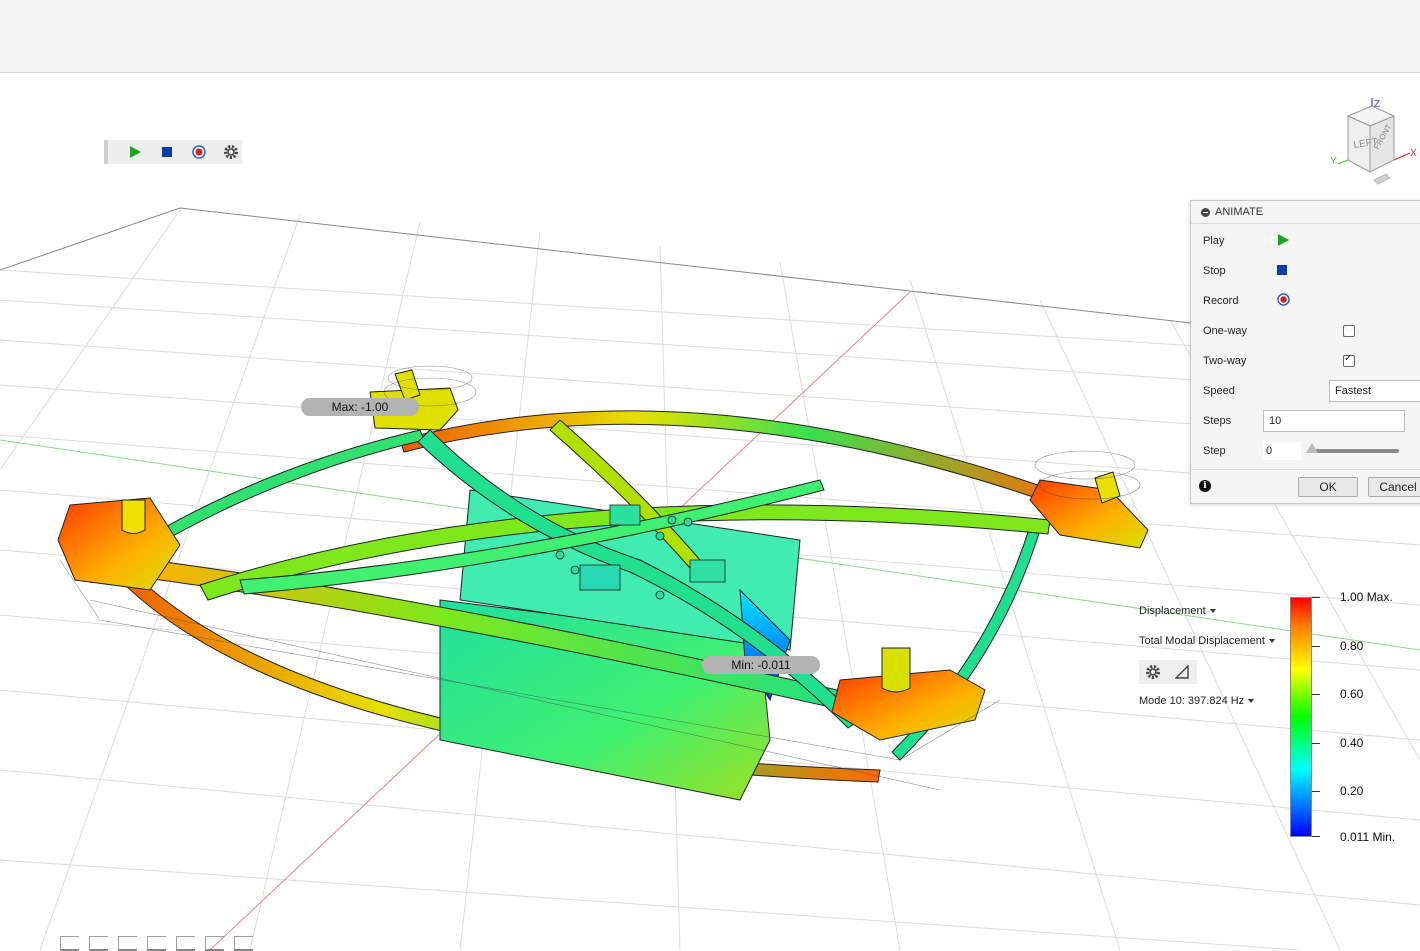 The width and height of the screenshot is (1420, 951). Describe the element at coordinates (1334, 421) in the screenshot. I see `steps-input: 10` at that location.